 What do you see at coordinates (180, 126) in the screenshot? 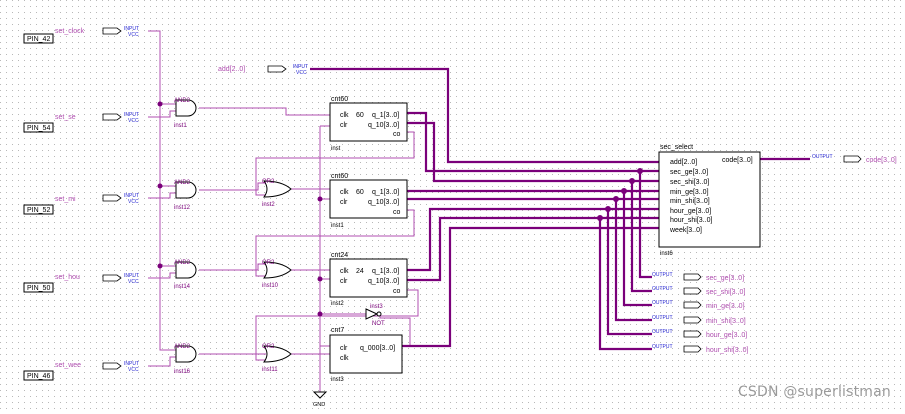
I see `gate-inst: inst1` at bounding box center [180, 126].